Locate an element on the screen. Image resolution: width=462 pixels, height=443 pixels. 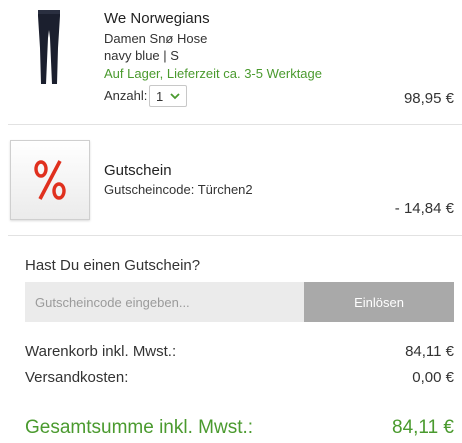
percent-icon is located at coordinates (50, 180).